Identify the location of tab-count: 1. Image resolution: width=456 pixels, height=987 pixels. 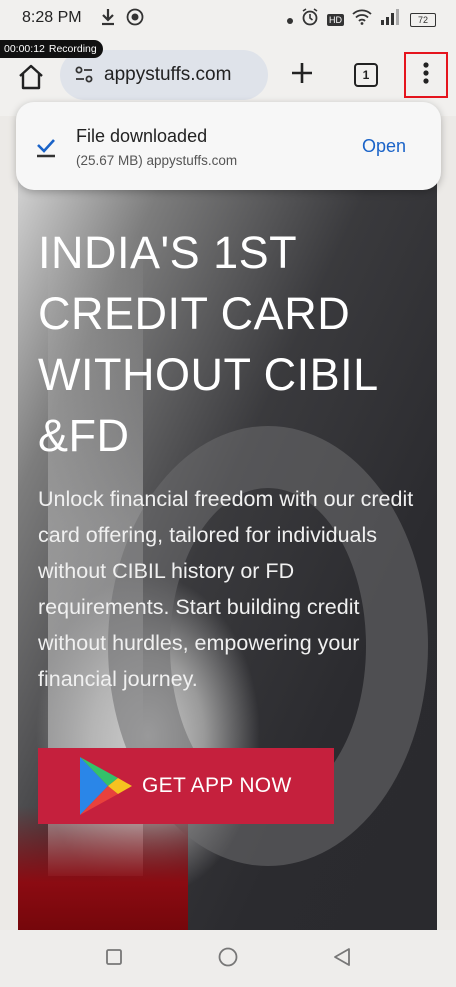
(366, 75).